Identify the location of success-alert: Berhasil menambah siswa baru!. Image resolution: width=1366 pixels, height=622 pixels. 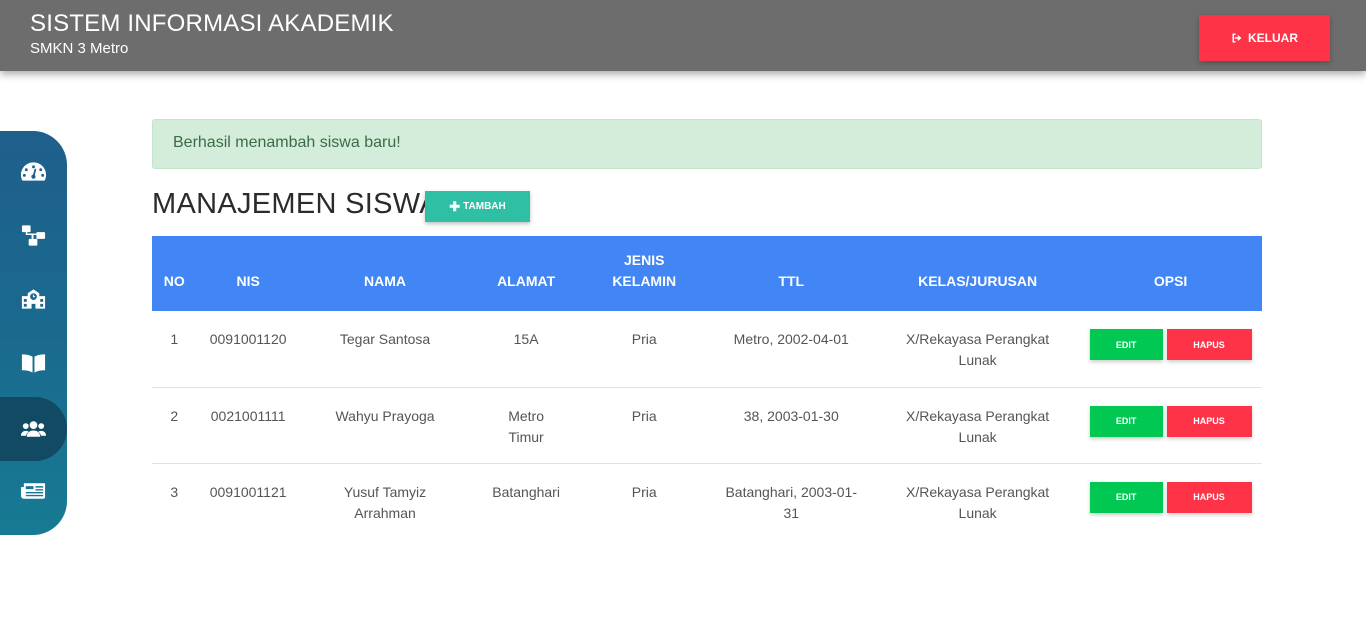
(707, 144).